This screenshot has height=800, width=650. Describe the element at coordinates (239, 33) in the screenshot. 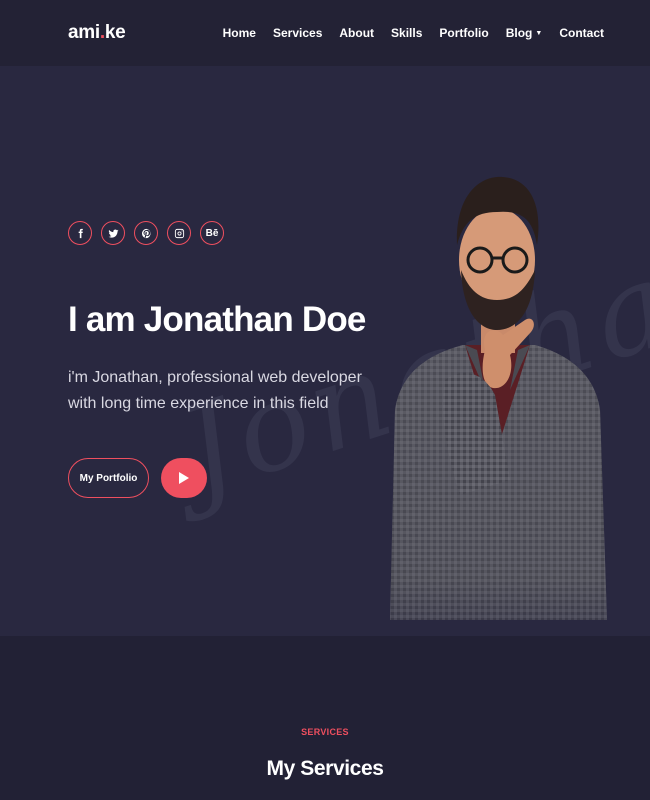

I see `nav-item-home: Home` at that location.